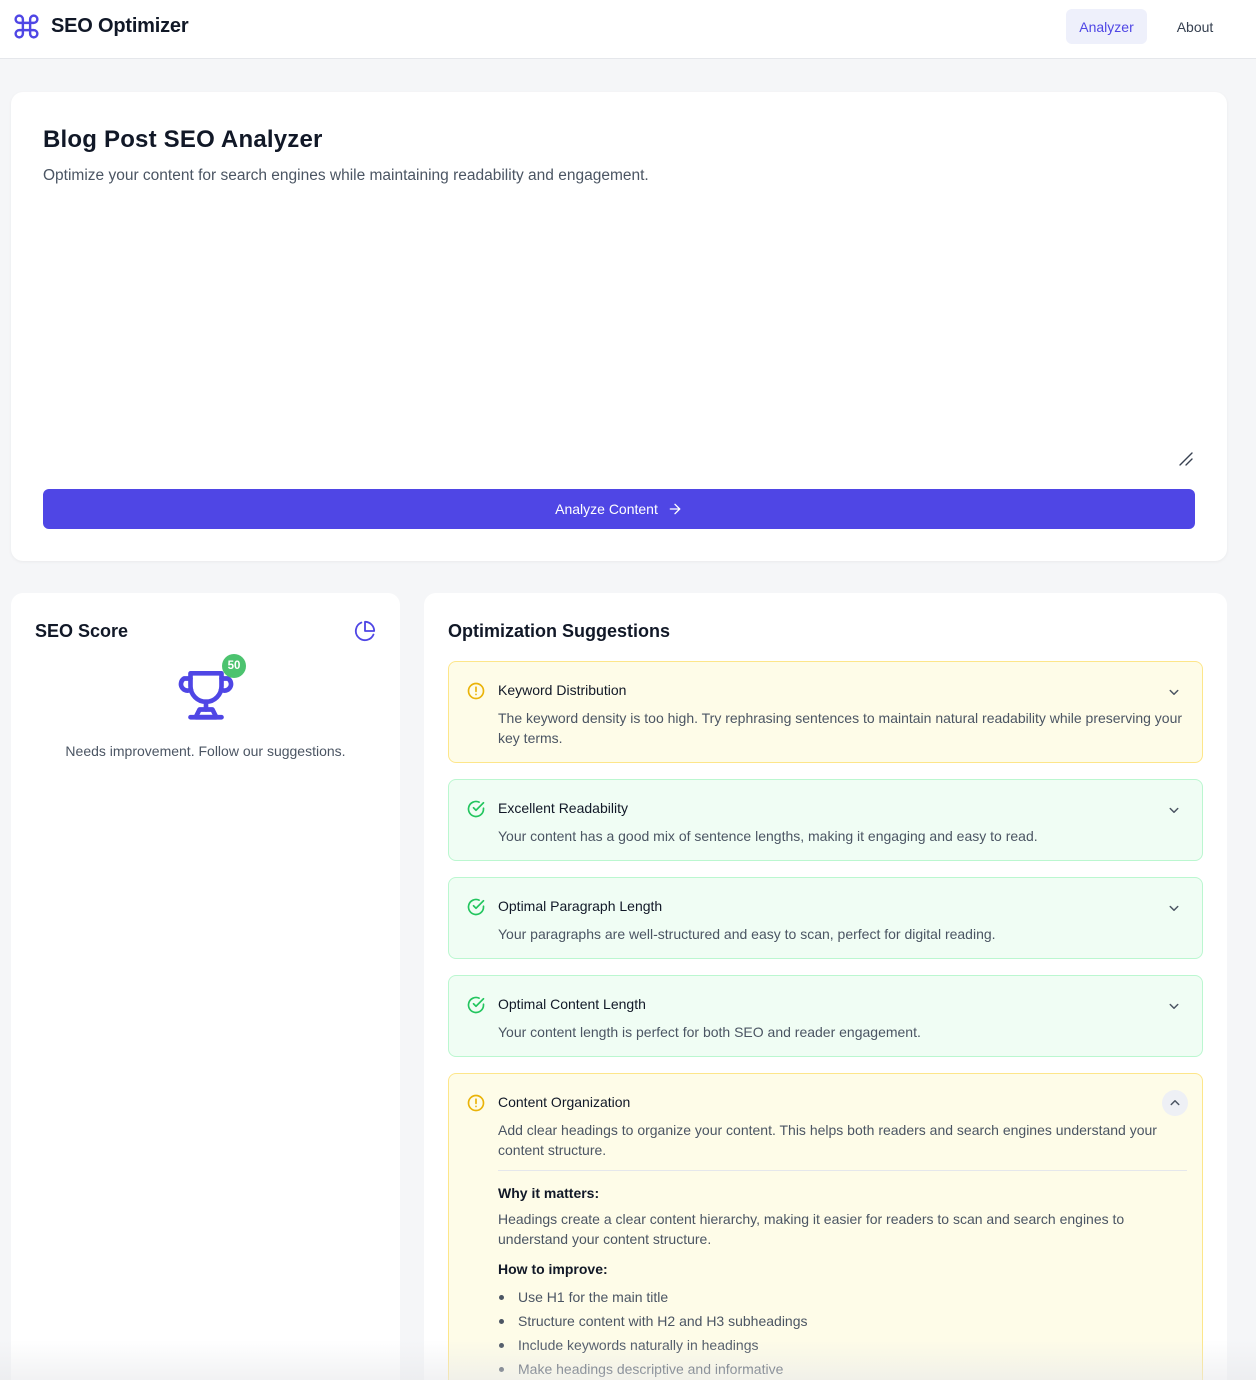 The image size is (1256, 1380). What do you see at coordinates (675, 509) in the screenshot?
I see `arrow-right-icon` at bounding box center [675, 509].